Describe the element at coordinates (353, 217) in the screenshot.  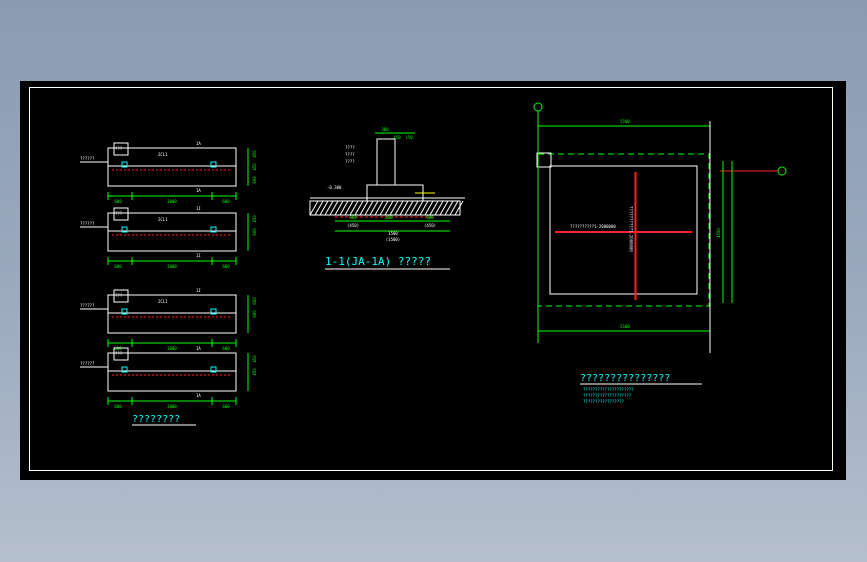
I see `section-dim-bottom-text: 600` at that location.